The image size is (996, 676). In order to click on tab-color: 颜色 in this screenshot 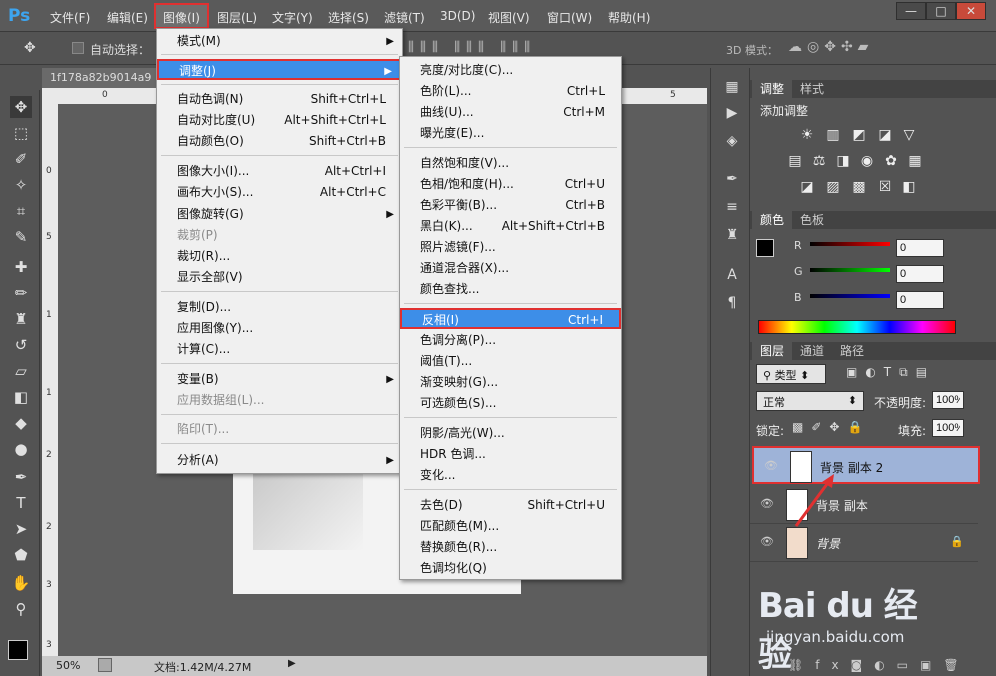, I will do `click(772, 220)`.